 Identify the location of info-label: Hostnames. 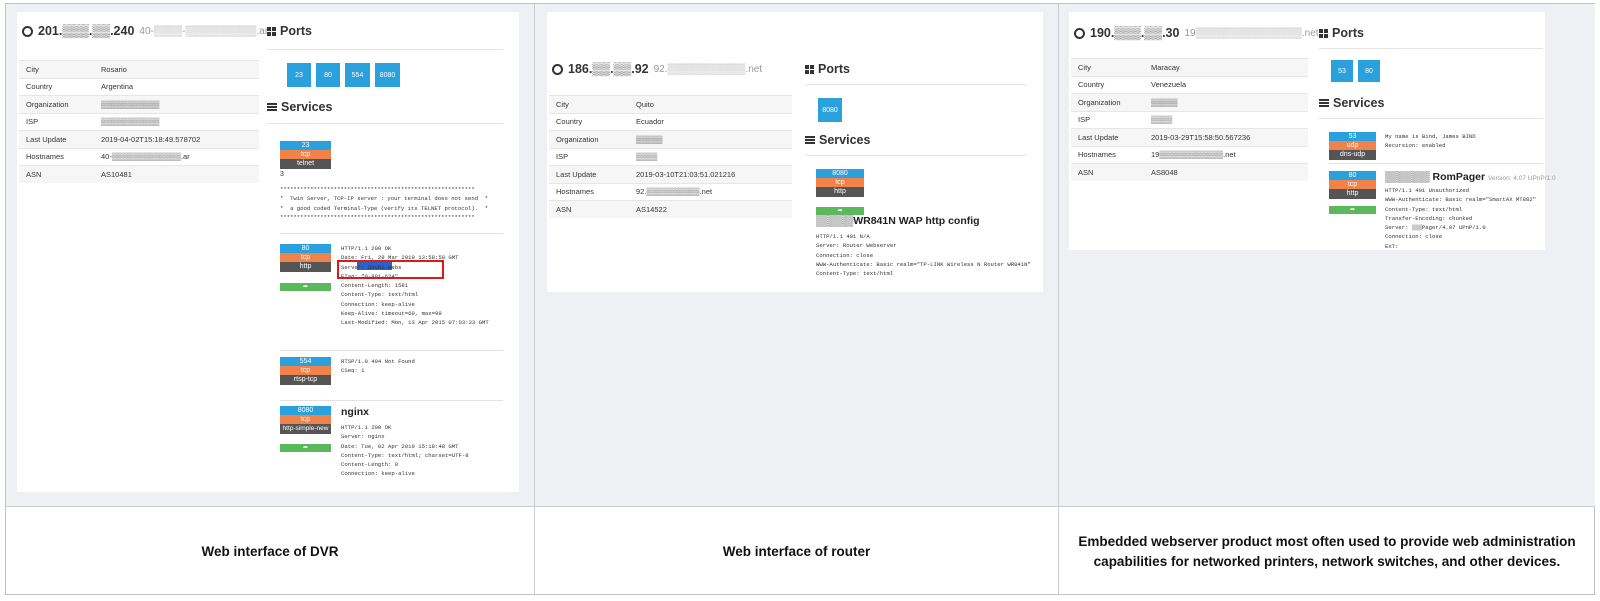
(1097, 155).